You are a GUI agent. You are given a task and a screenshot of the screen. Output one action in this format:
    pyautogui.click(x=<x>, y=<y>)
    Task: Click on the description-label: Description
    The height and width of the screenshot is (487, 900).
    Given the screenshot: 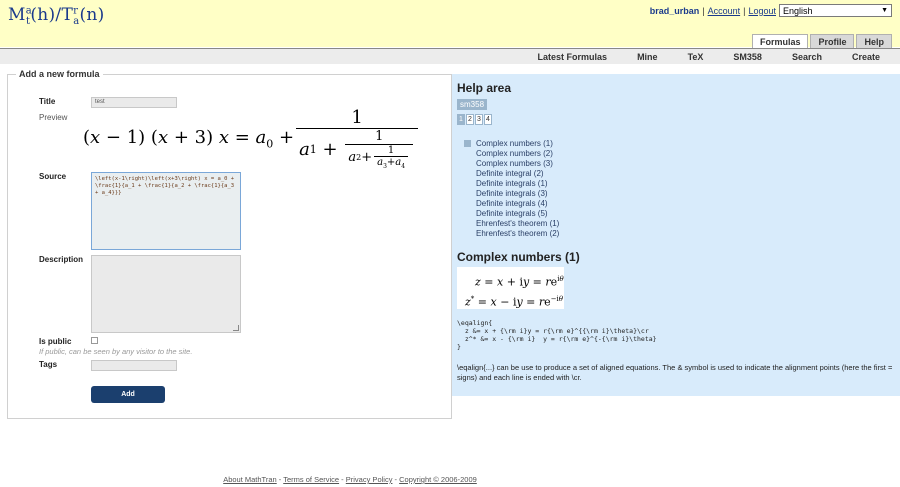 What is the action you would take?
    pyautogui.click(x=61, y=259)
    